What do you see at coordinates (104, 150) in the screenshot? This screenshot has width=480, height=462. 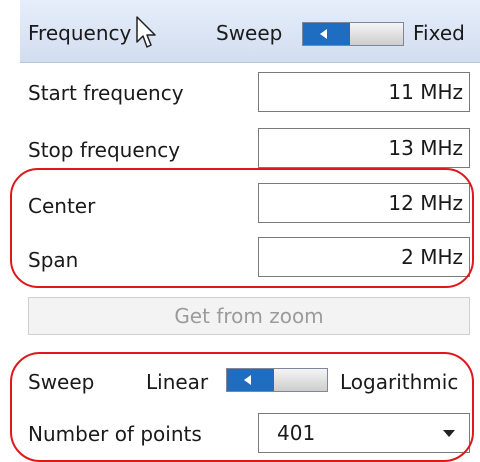 I see `stop-frequency-label: Stop frequency` at bounding box center [104, 150].